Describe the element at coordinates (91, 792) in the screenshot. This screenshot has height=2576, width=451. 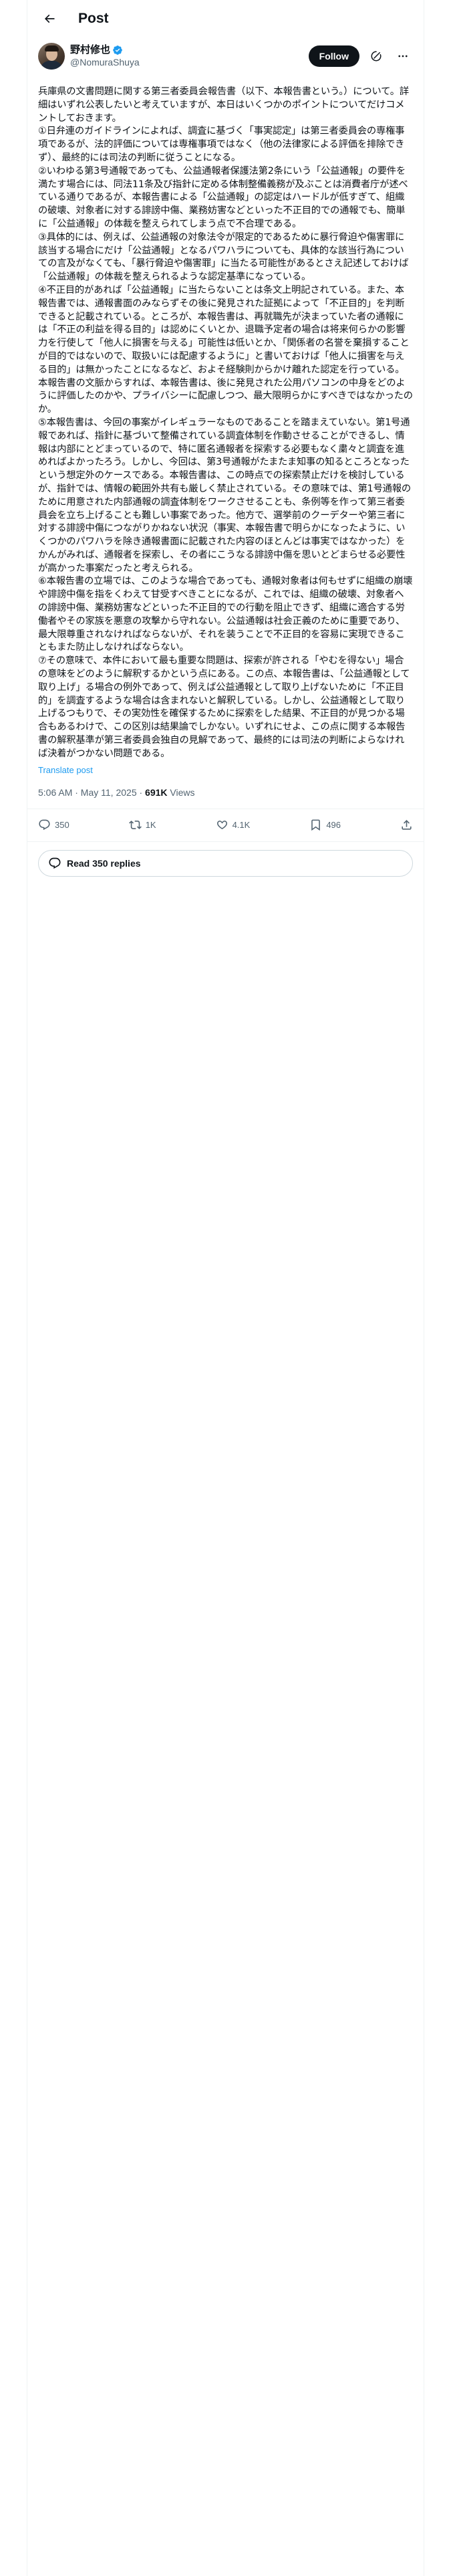
I see `post-timestamp: 5:06 AM · May 11, 2025 ·` at that location.